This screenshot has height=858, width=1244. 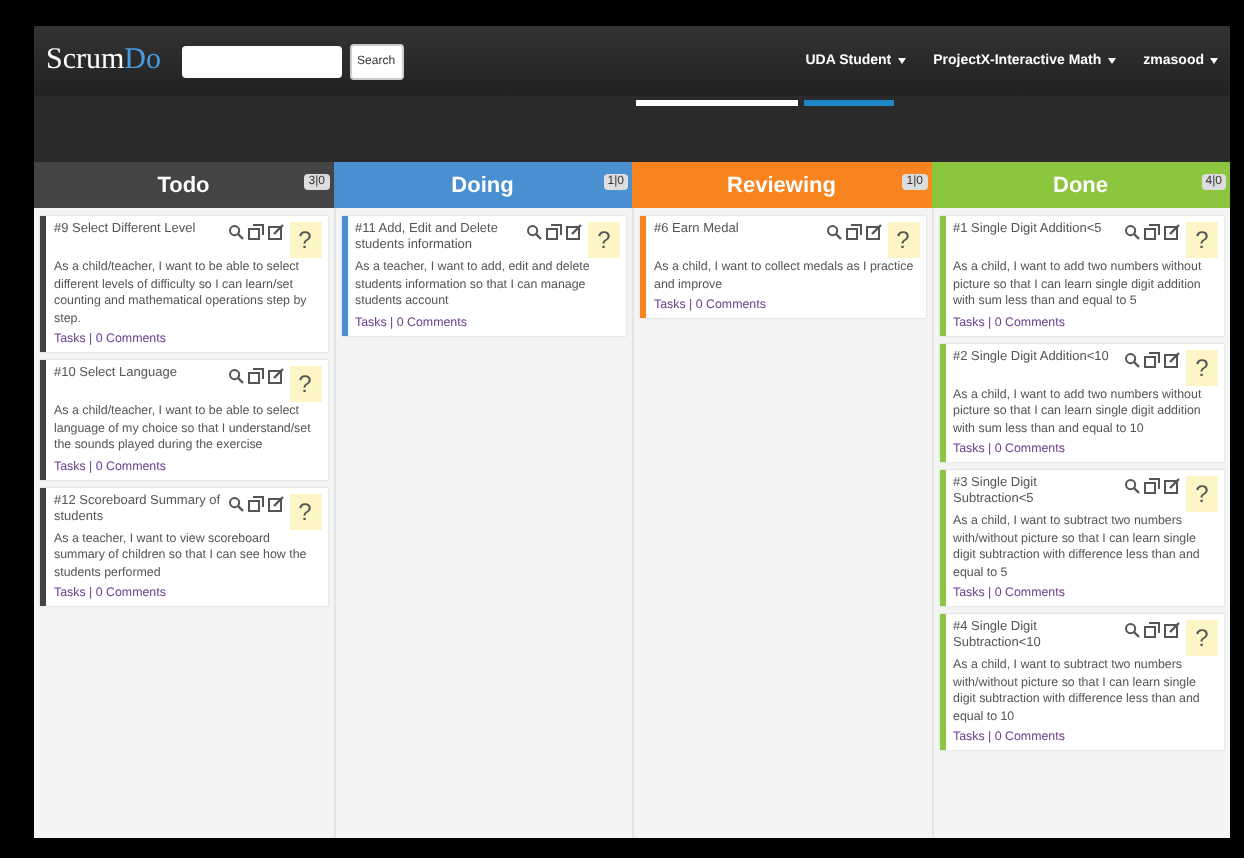 I want to click on column-title: Doing, so click(x=482, y=185).